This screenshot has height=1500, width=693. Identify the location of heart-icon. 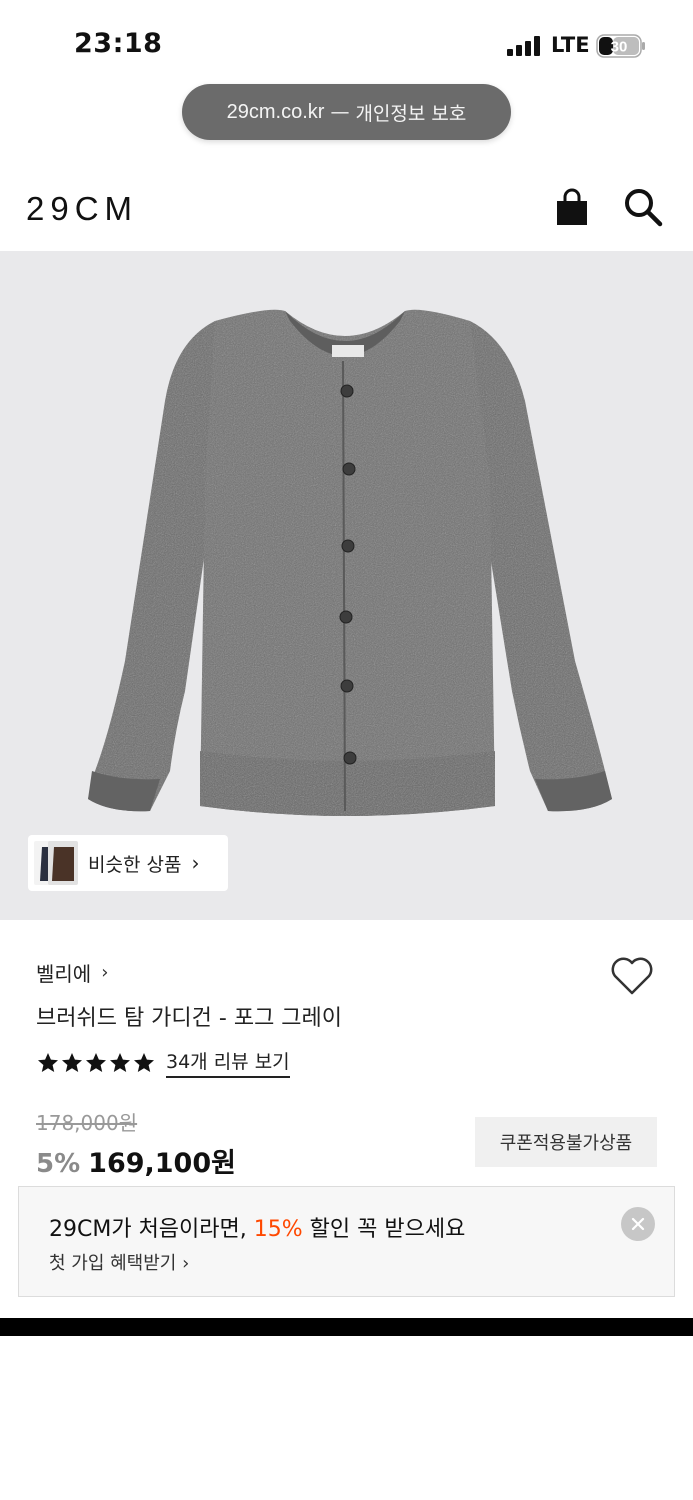
(632, 976).